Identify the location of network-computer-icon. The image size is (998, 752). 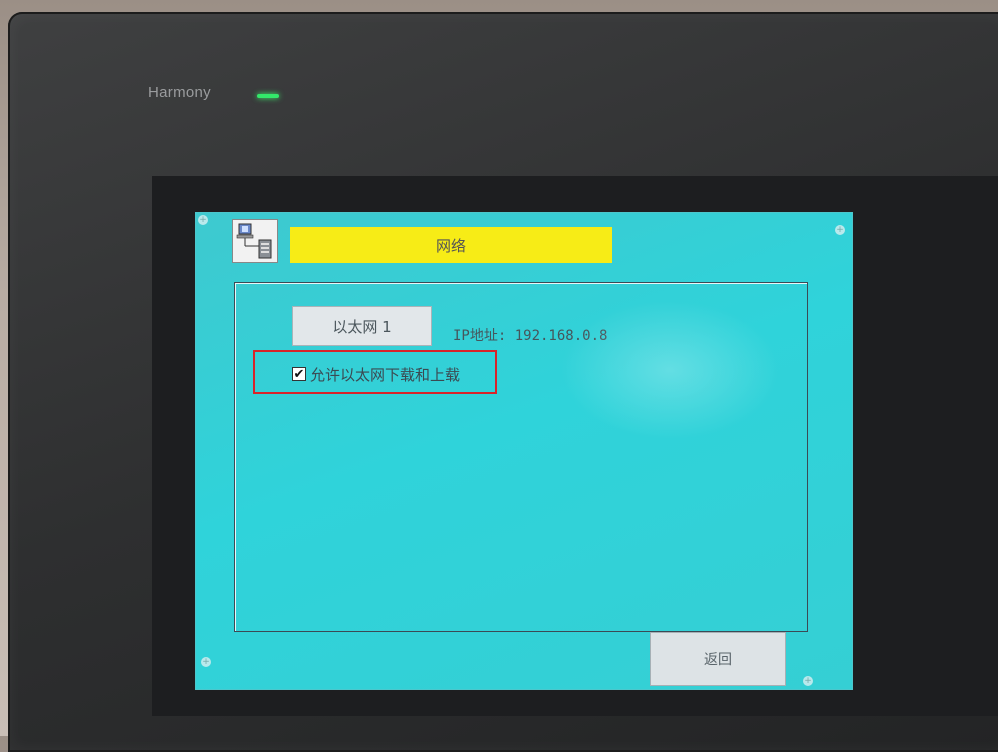
(255, 241).